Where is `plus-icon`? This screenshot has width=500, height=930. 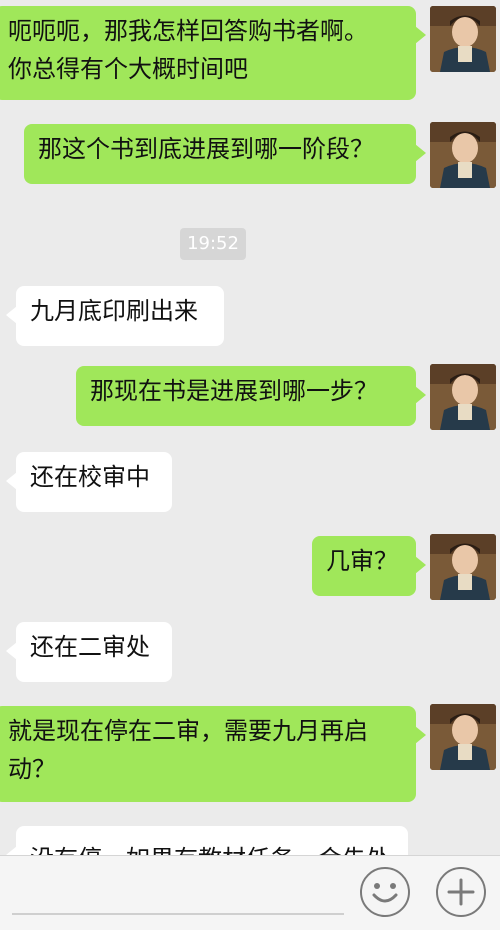
plus-icon is located at coordinates (461, 892).